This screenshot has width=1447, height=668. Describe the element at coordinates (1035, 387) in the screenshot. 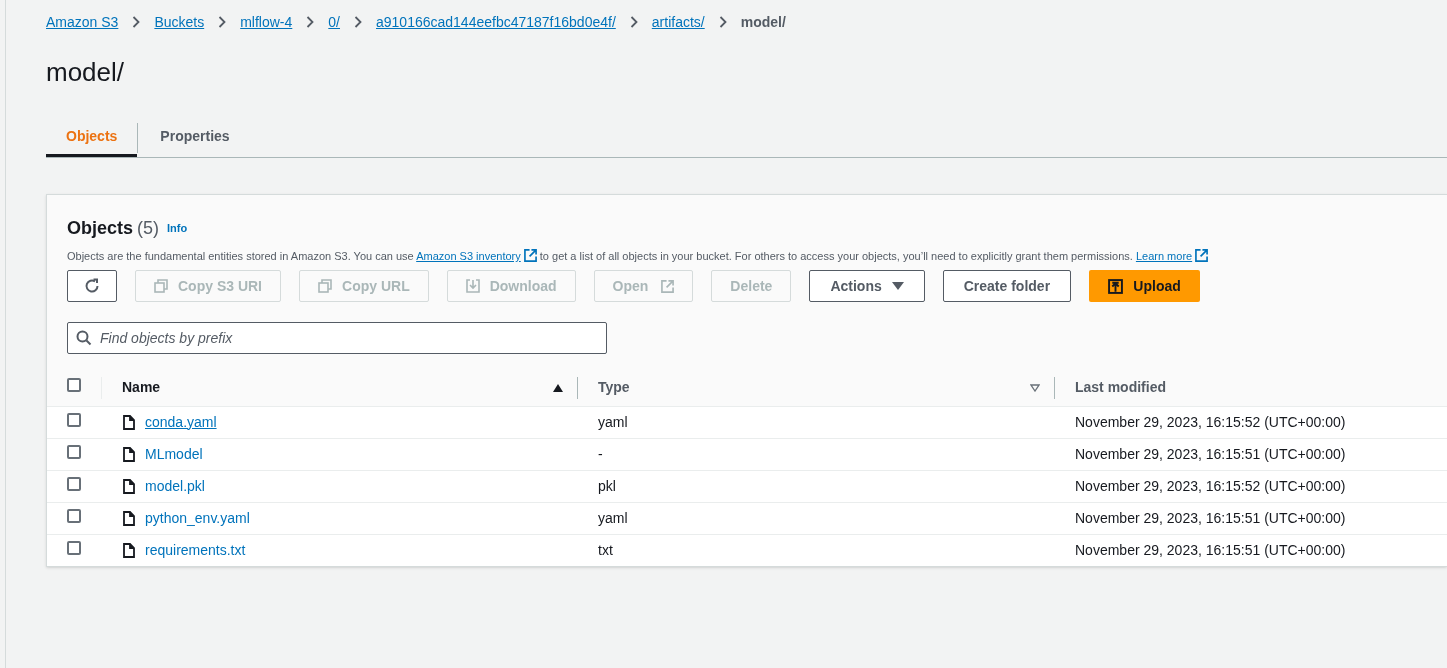

I see `sort-icon` at that location.